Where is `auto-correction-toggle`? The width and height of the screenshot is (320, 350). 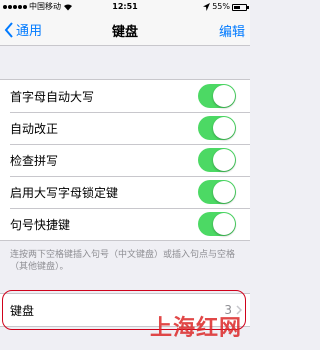 auto-correction-toggle is located at coordinates (217, 128).